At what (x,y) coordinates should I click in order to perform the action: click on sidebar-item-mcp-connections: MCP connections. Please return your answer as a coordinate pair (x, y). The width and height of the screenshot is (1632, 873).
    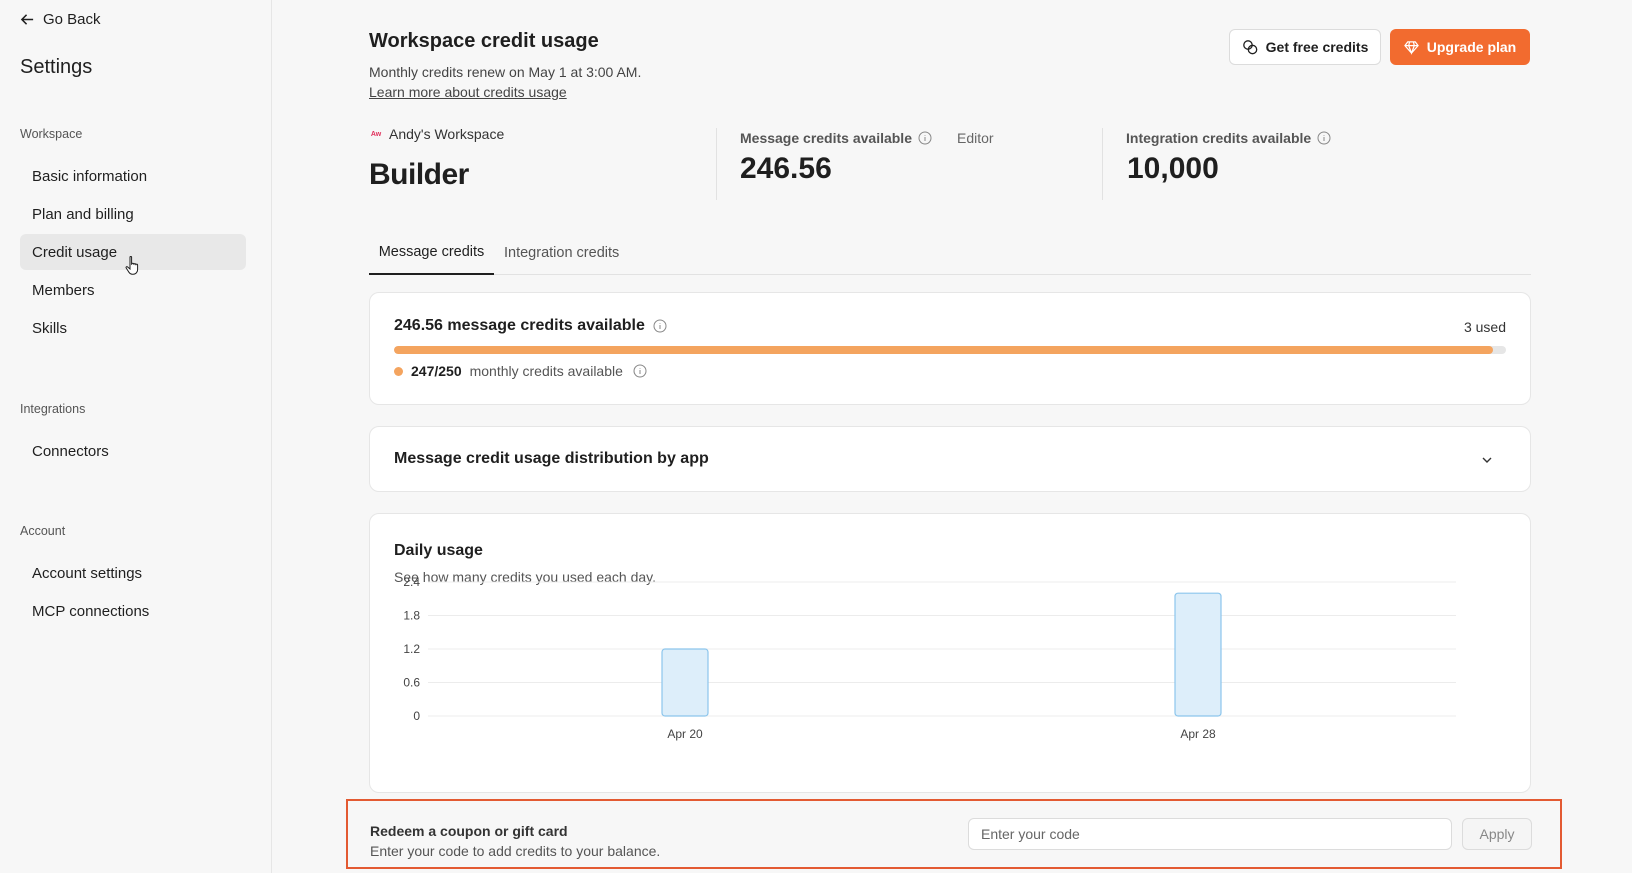
    Looking at the image, I should click on (133, 611).